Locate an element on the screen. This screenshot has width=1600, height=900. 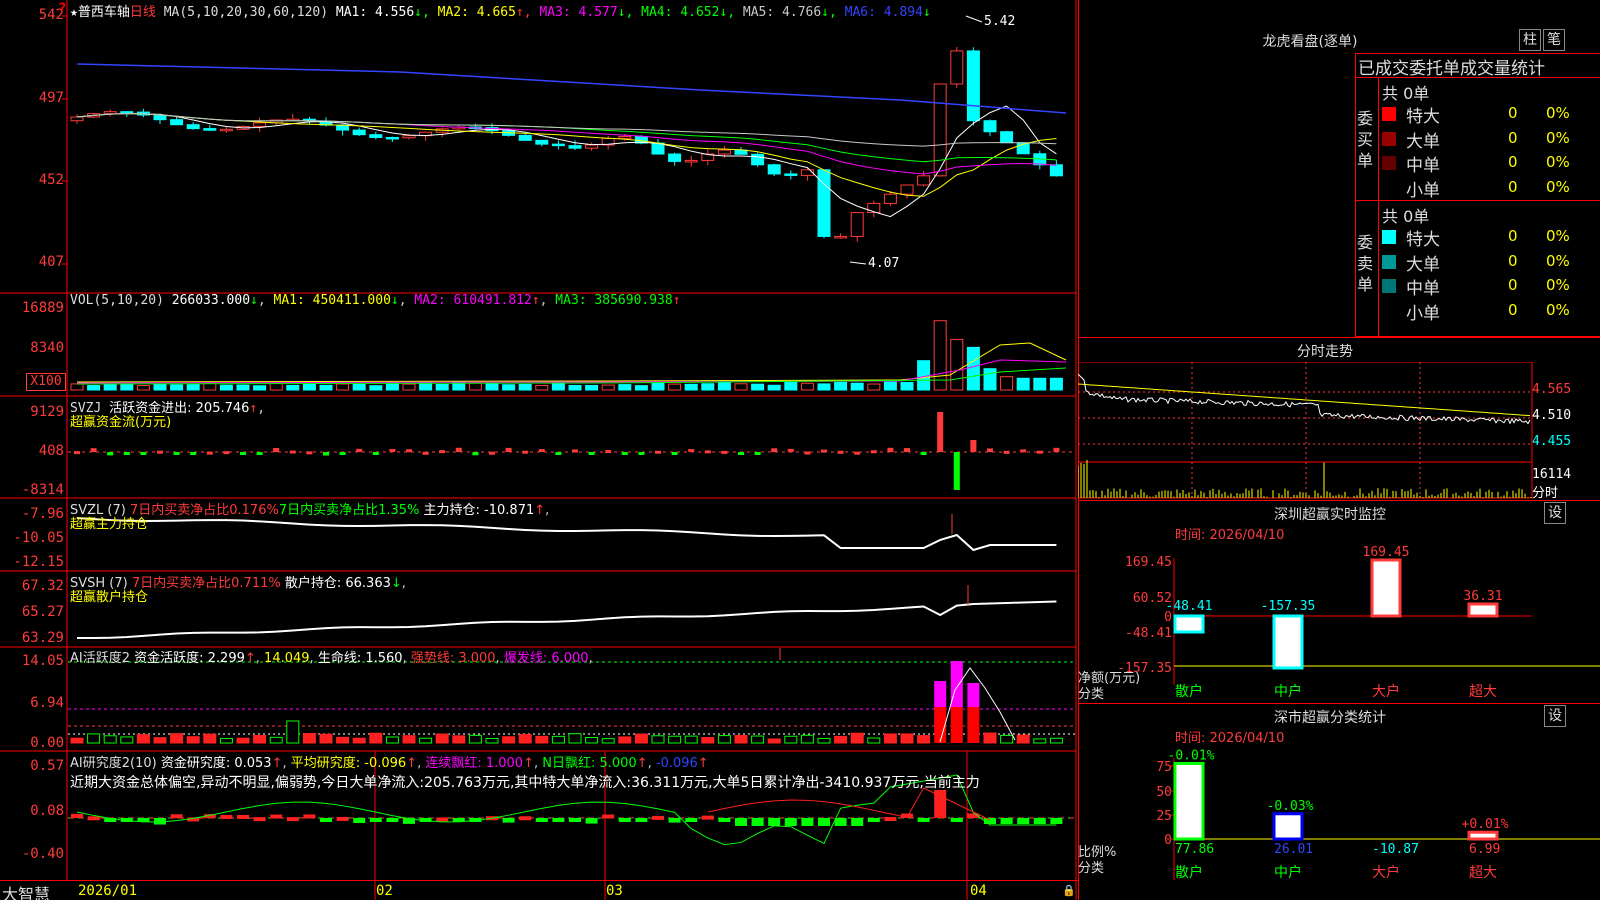
svsh-position: 散户持仓: 66.363 is located at coordinates (337, 583).